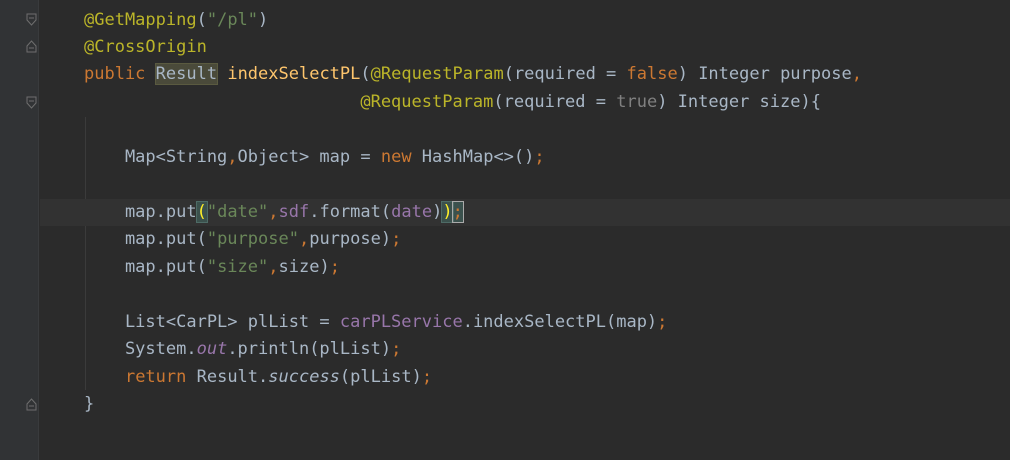 Image resolution: width=1010 pixels, height=460 pixels. Describe the element at coordinates (401, 157) in the screenshot. I see `code-token: new` at that location.